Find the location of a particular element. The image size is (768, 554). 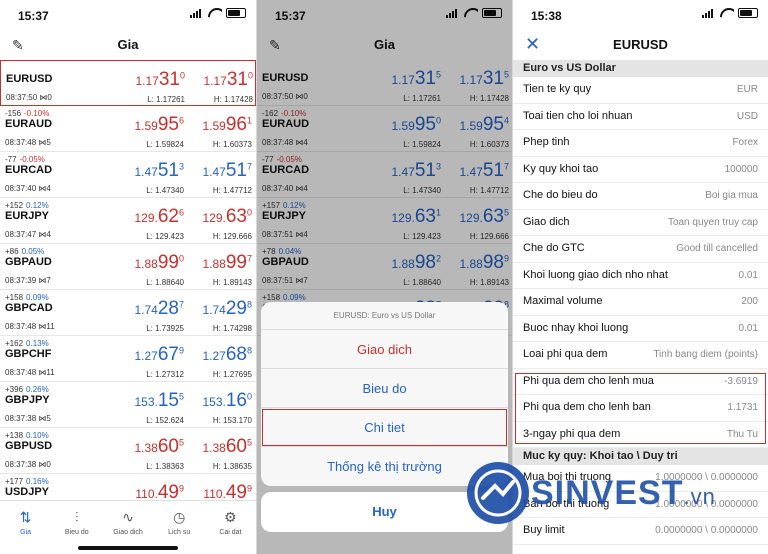

change-value: +162 0.13% is located at coordinates (27, 343).